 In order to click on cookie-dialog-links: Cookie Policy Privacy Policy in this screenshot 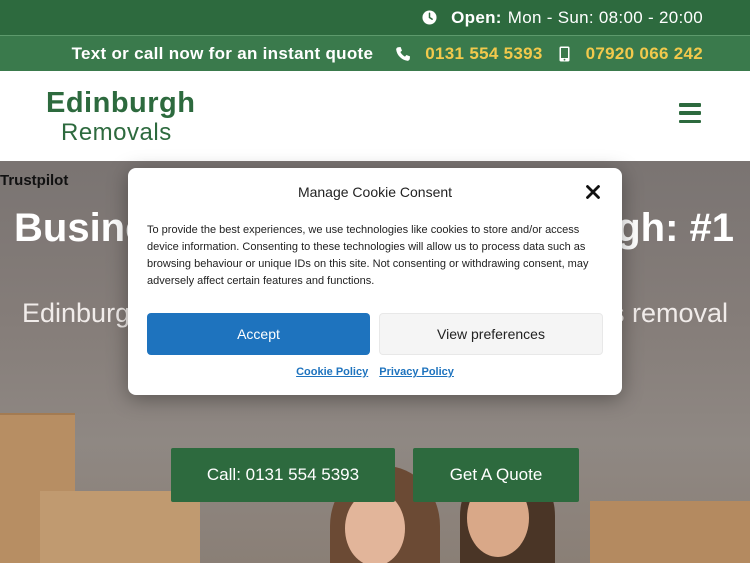, I will do `click(375, 372)`.